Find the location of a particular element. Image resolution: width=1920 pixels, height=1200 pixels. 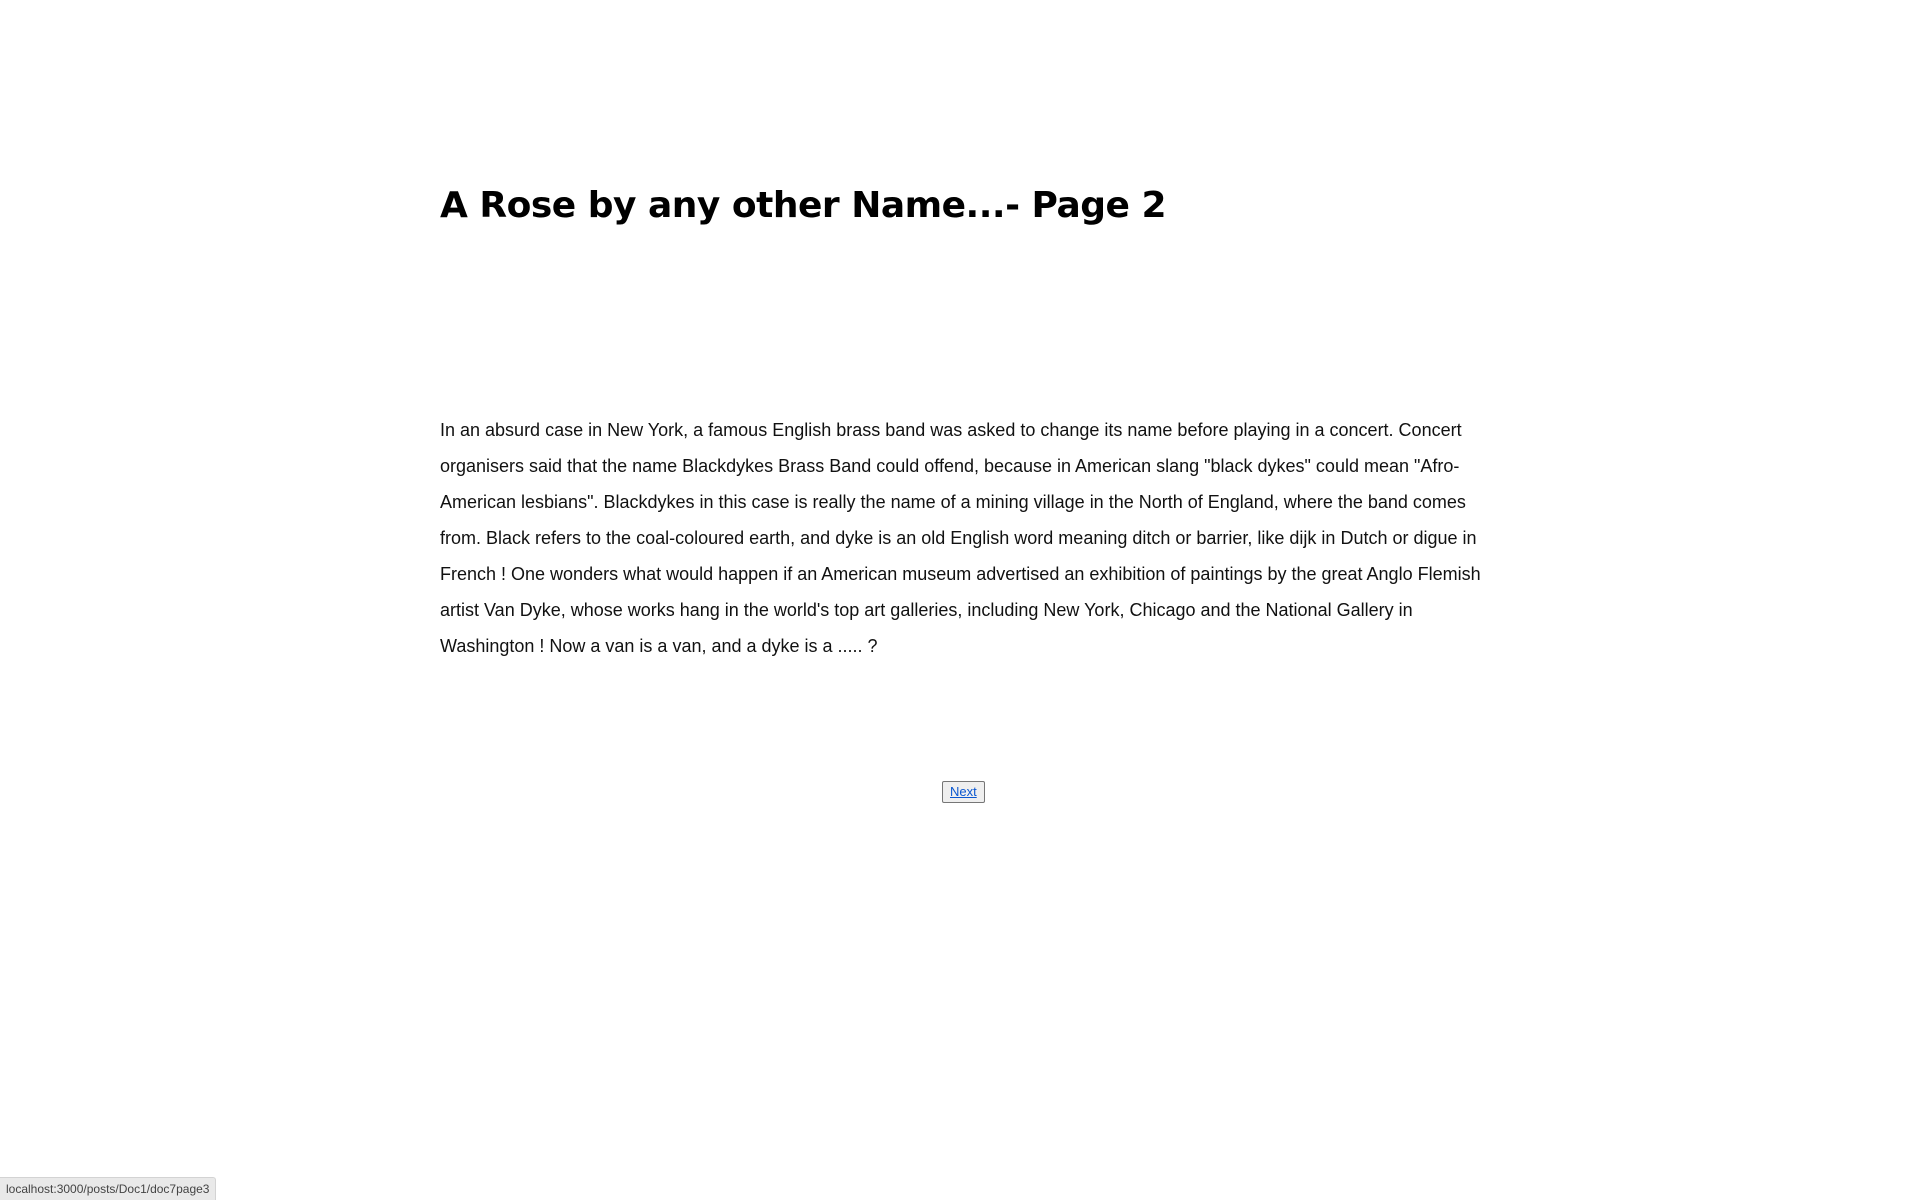

page-title: A Rose by any other Name...- Page 2 is located at coordinates (803, 205).